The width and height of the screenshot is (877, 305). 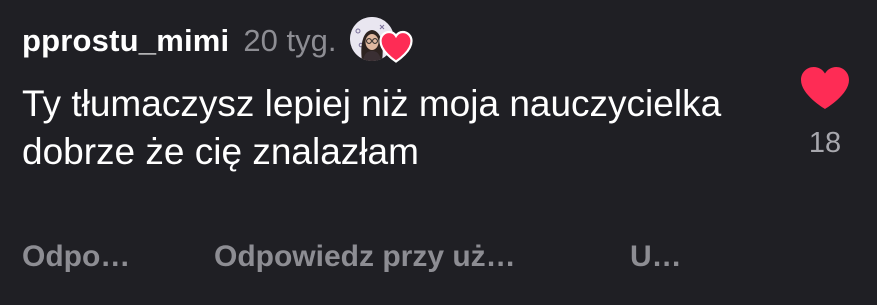 I want to click on comment-timestamp: 20 tyg., so click(x=290, y=40).